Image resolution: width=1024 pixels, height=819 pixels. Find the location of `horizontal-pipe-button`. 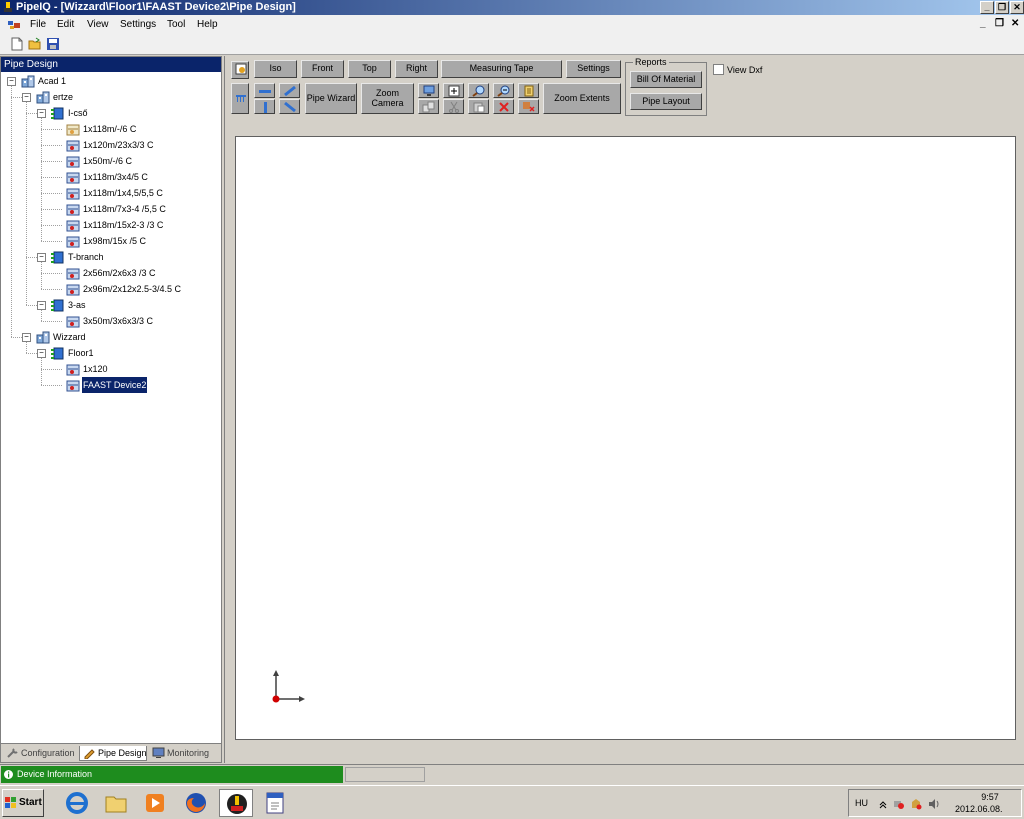

horizontal-pipe-button is located at coordinates (264, 90).